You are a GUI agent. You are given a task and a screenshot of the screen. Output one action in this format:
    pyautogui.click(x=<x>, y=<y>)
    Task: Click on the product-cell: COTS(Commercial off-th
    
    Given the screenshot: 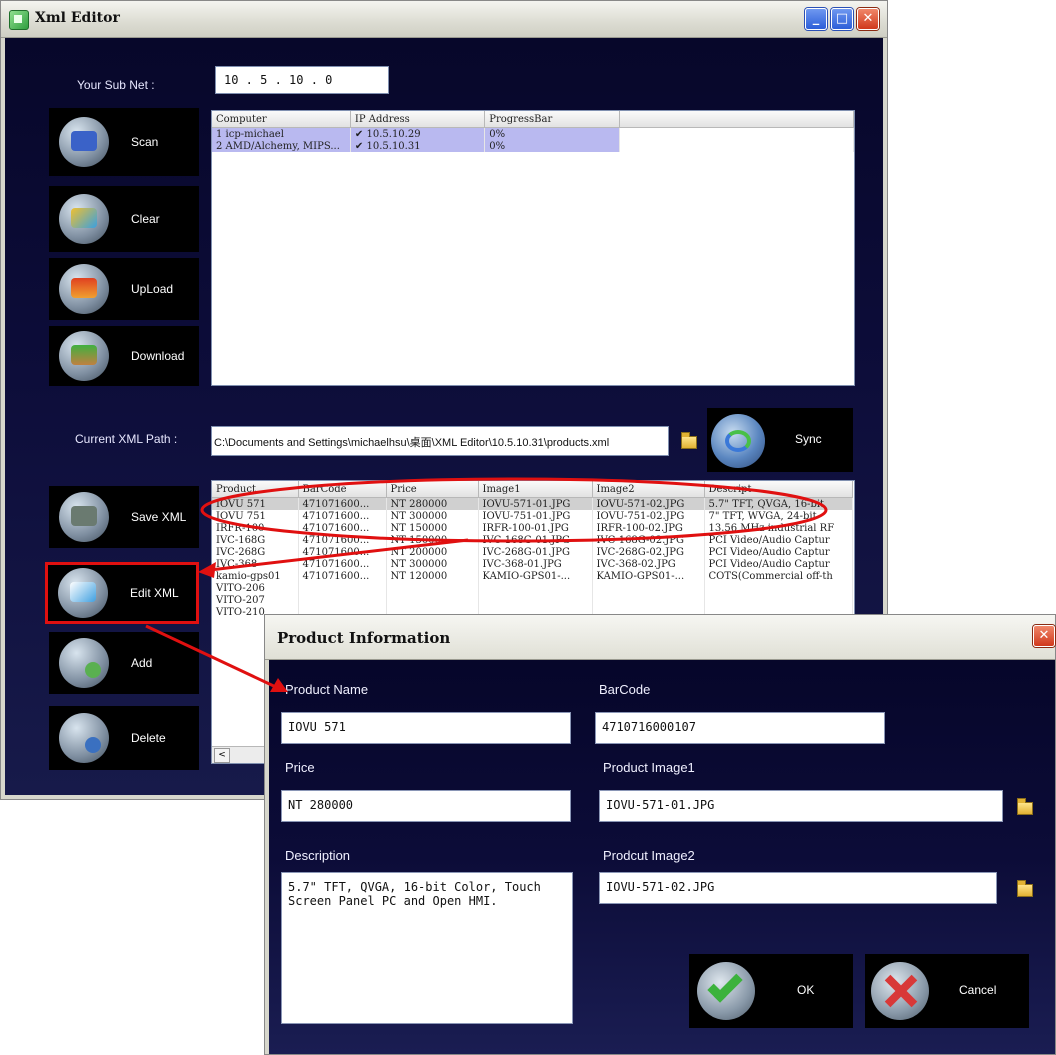 What is the action you would take?
    pyautogui.click(x=778, y=576)
    